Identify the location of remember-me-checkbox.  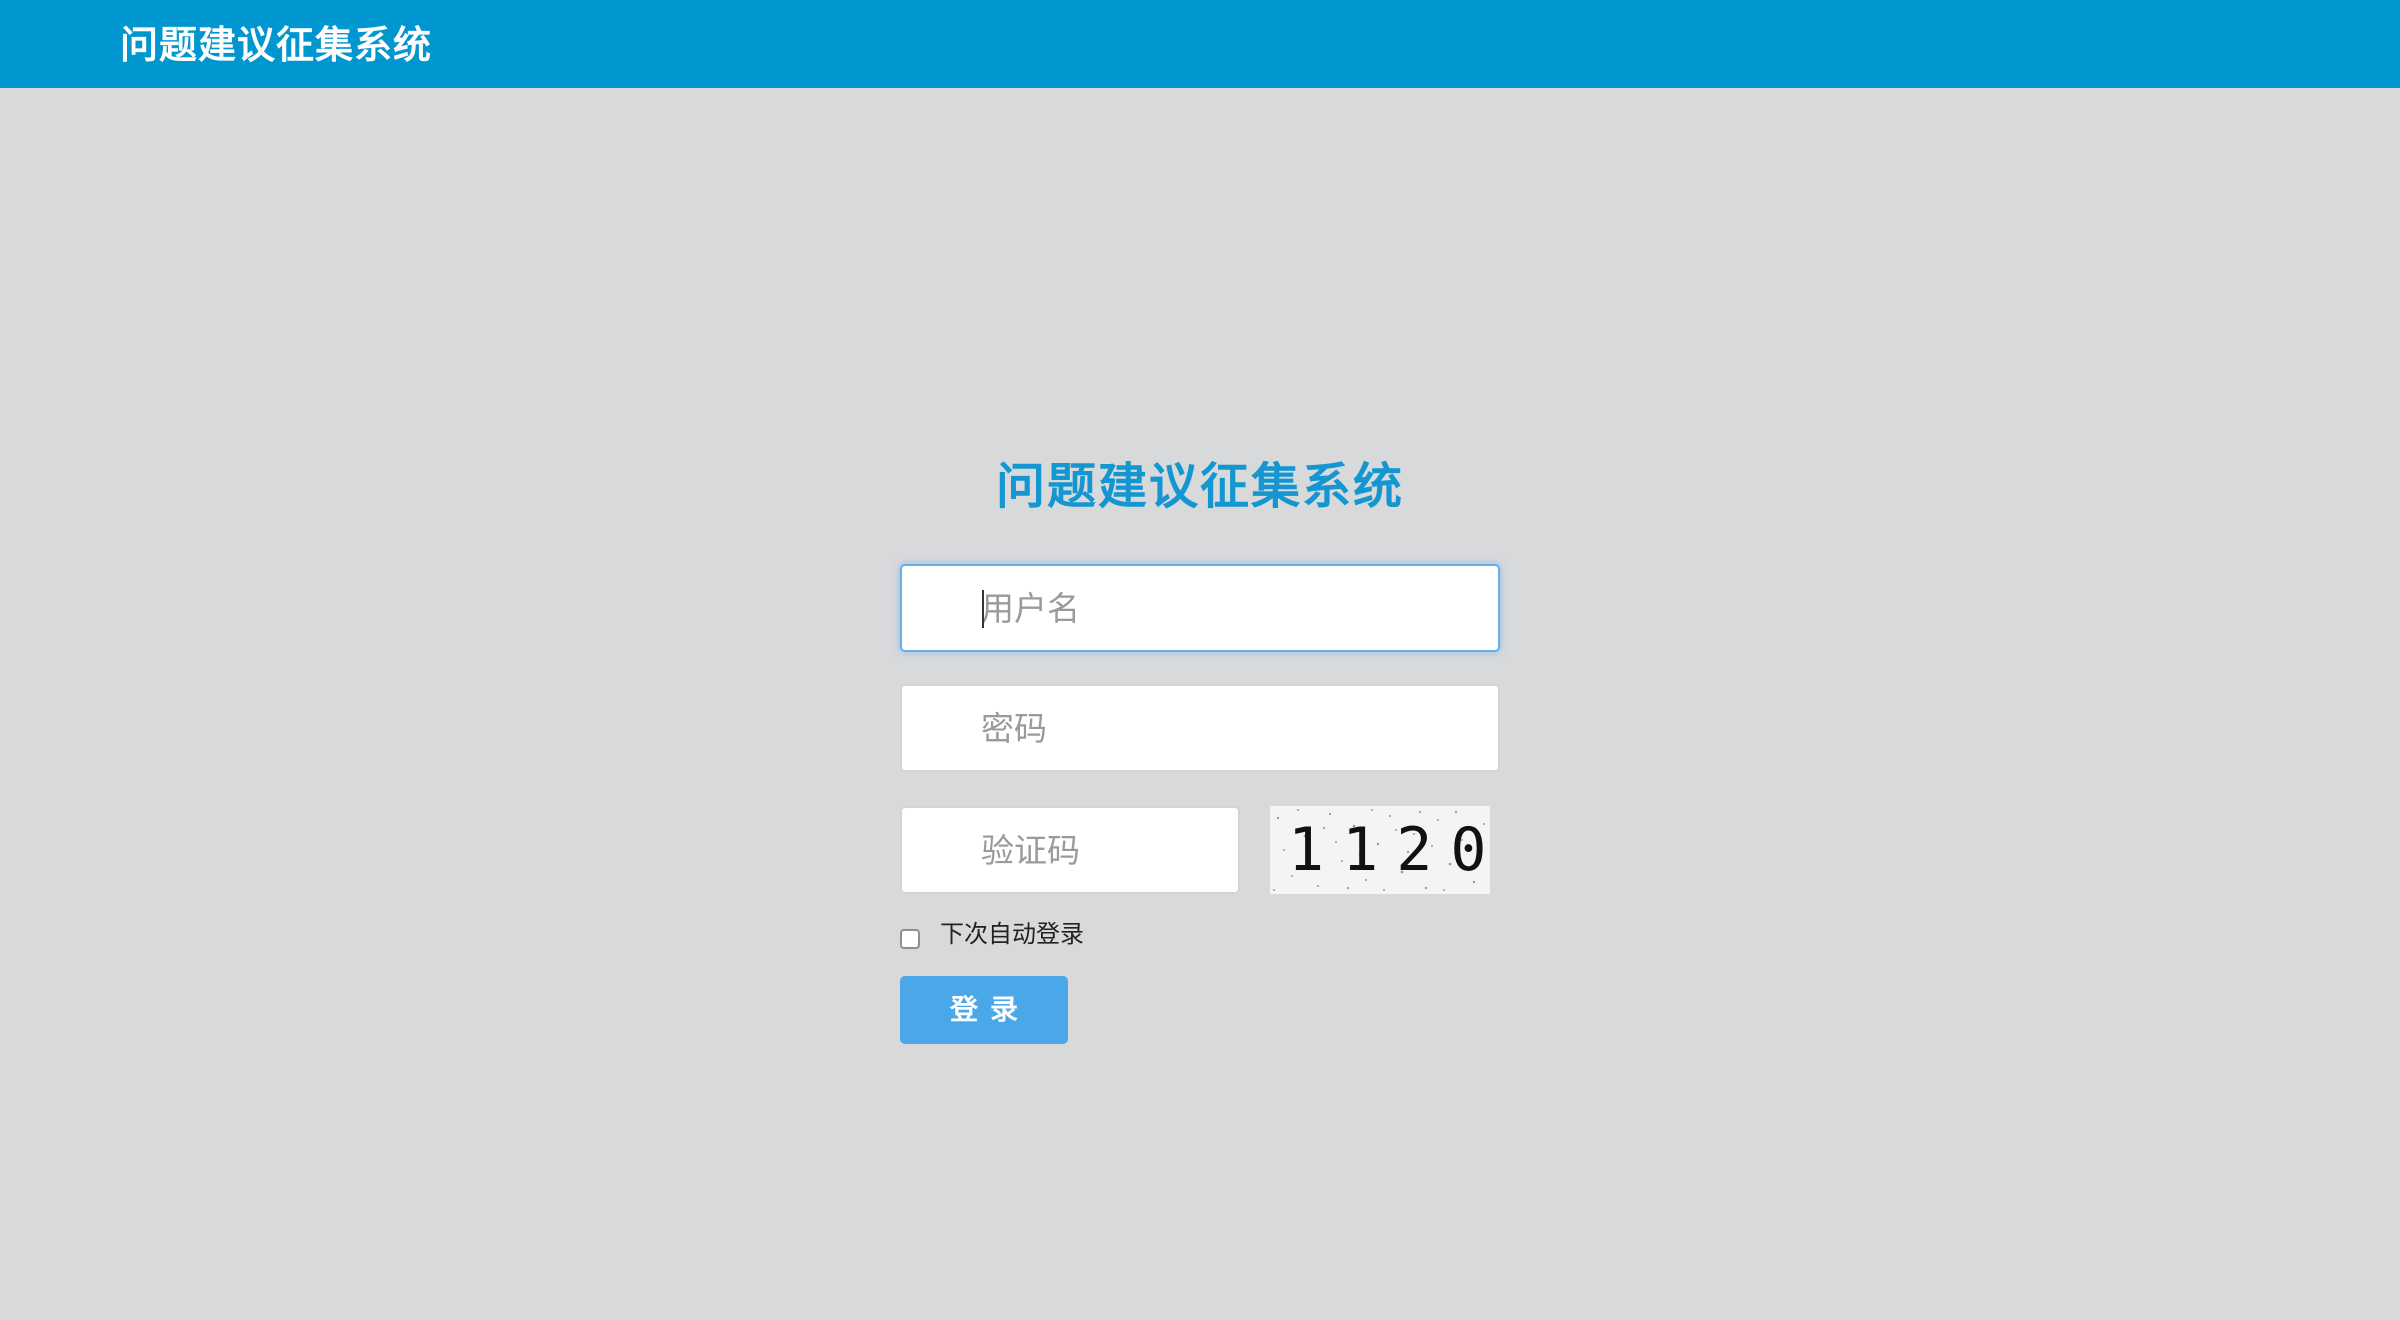
(910, 939).